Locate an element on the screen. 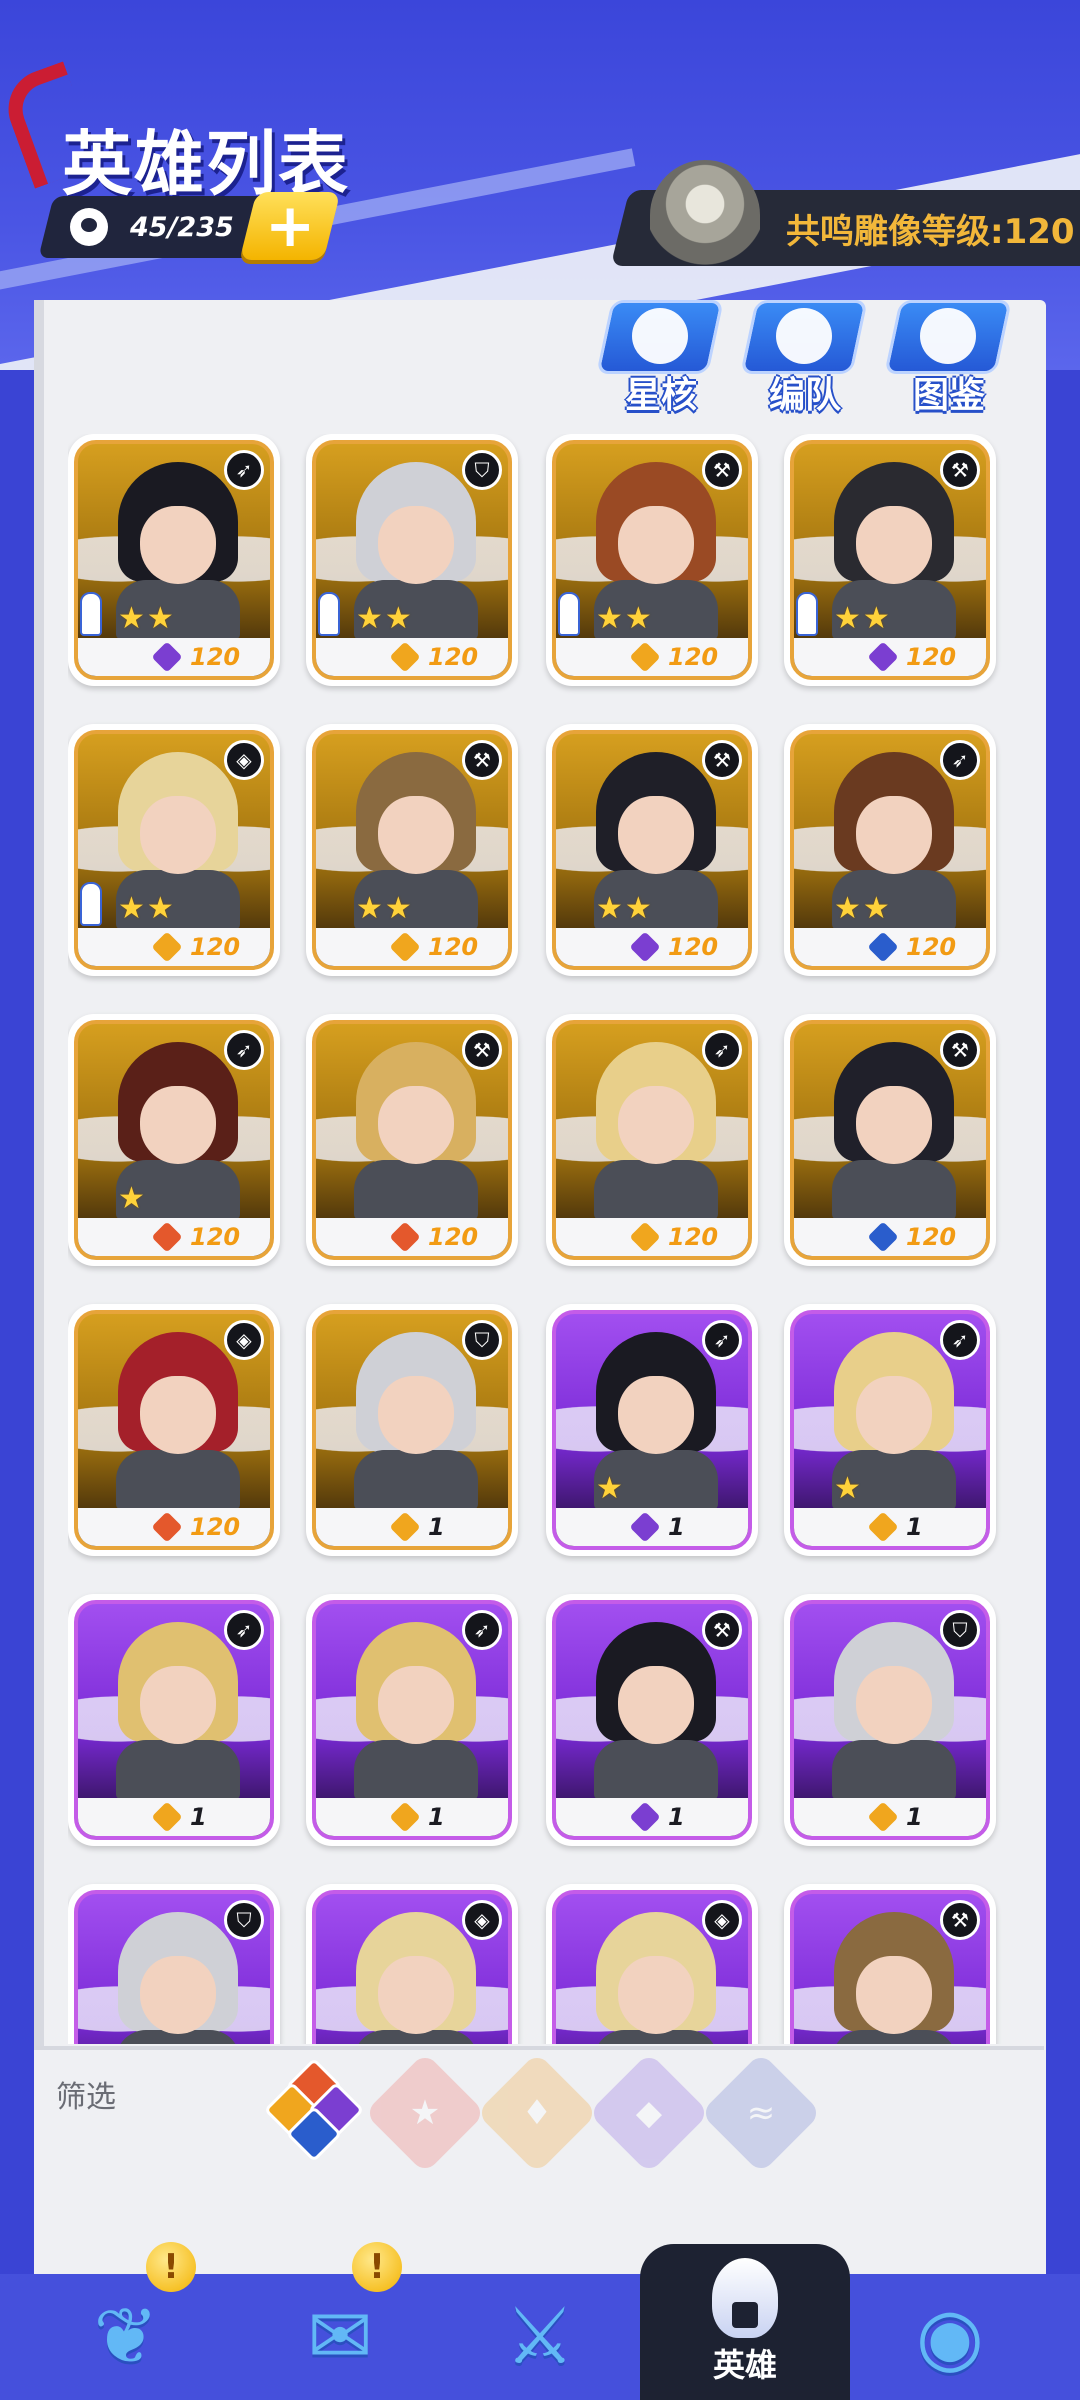 This screenshot has width=1080, height=2400. nav-stone: ◉ is located at coordinates (950, 2337).